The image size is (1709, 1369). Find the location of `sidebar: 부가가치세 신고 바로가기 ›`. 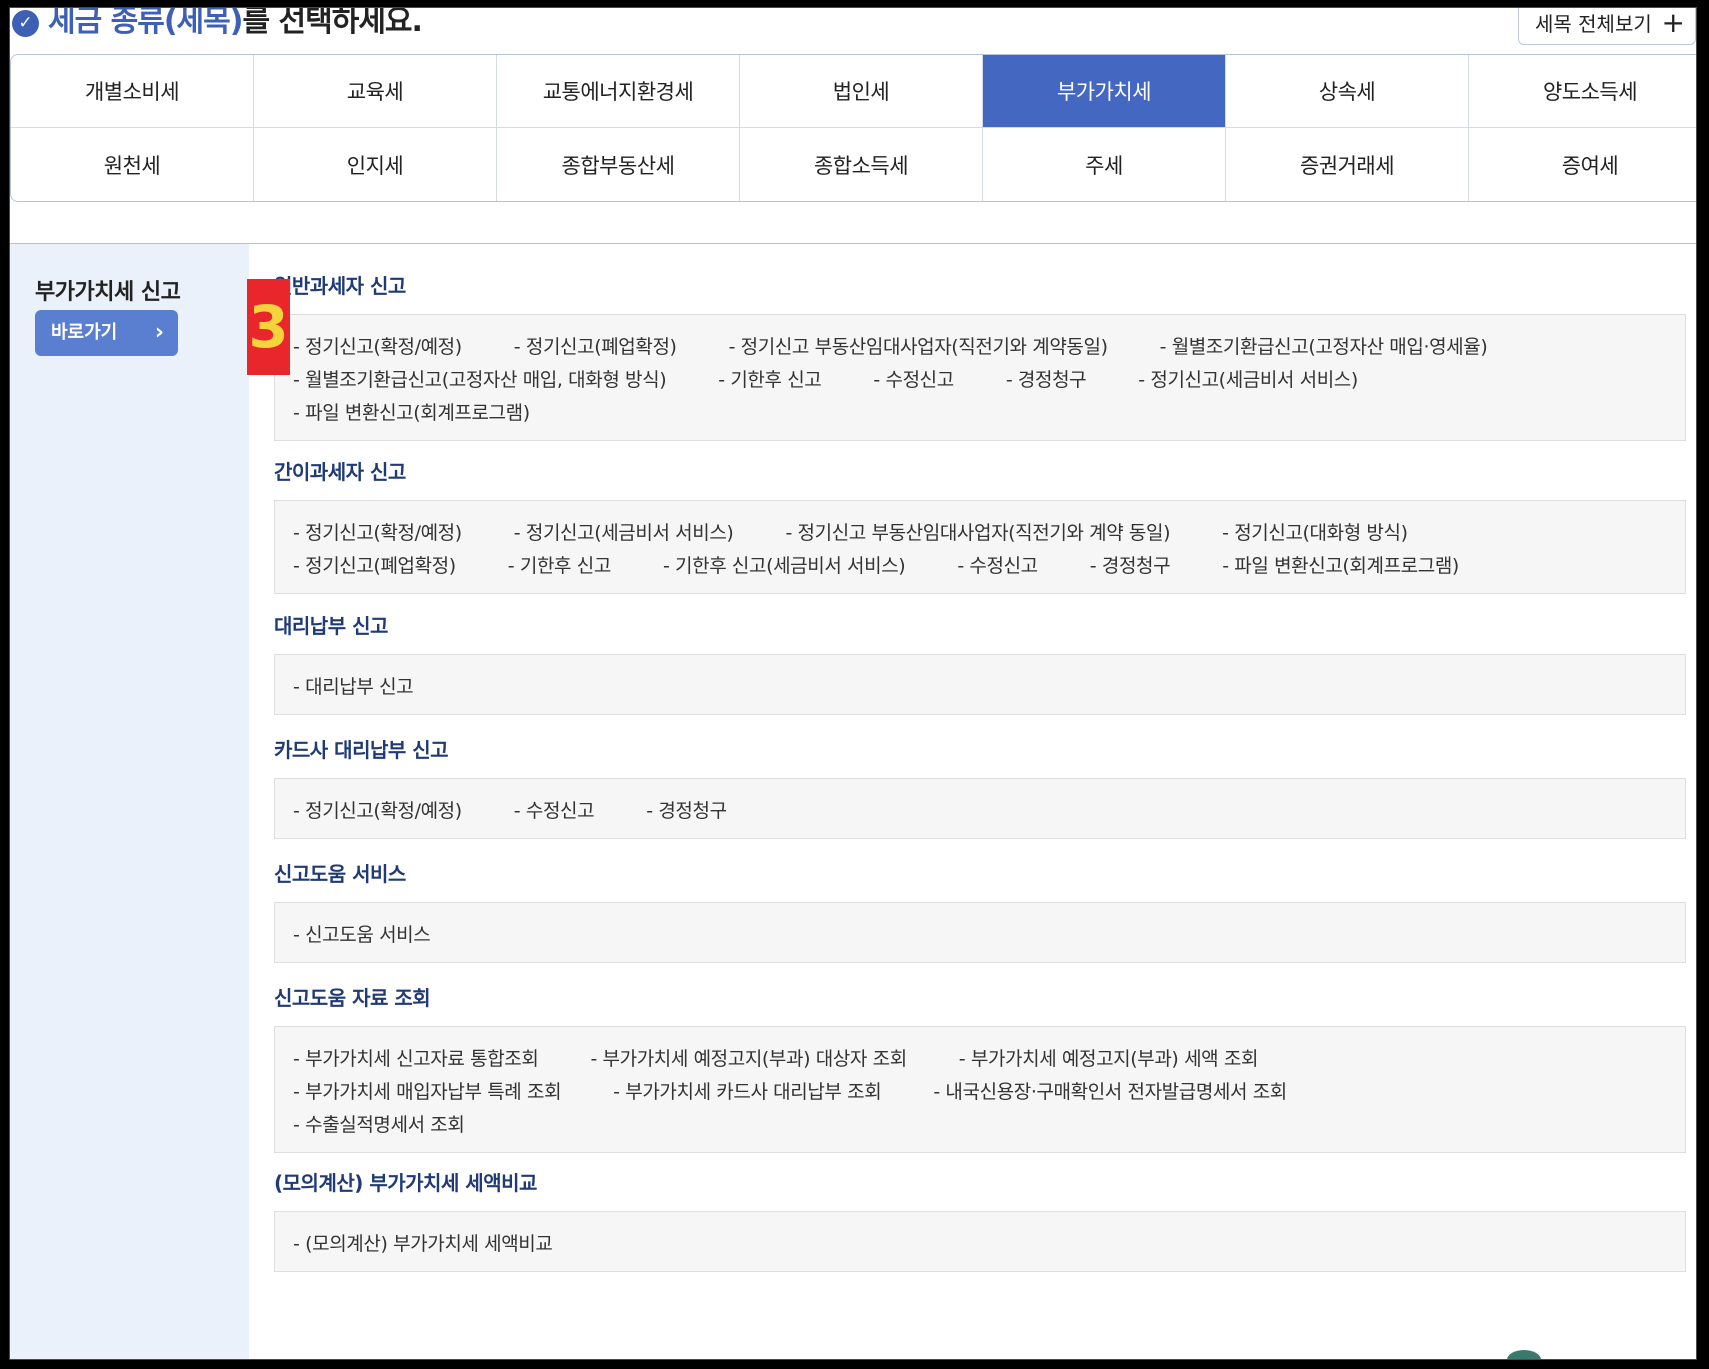

sidebar: 부가가치세 신고 바로가기 › is located at coordinates (129, 801).